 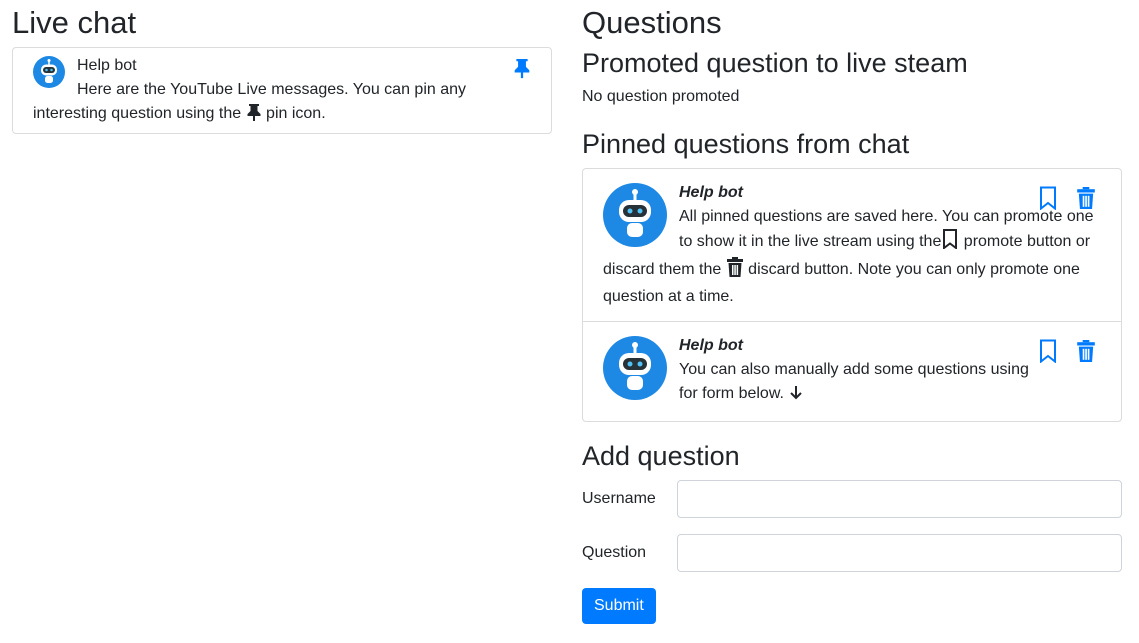 I want to click on chat-author: Help bot, so click(x=107, y=66).